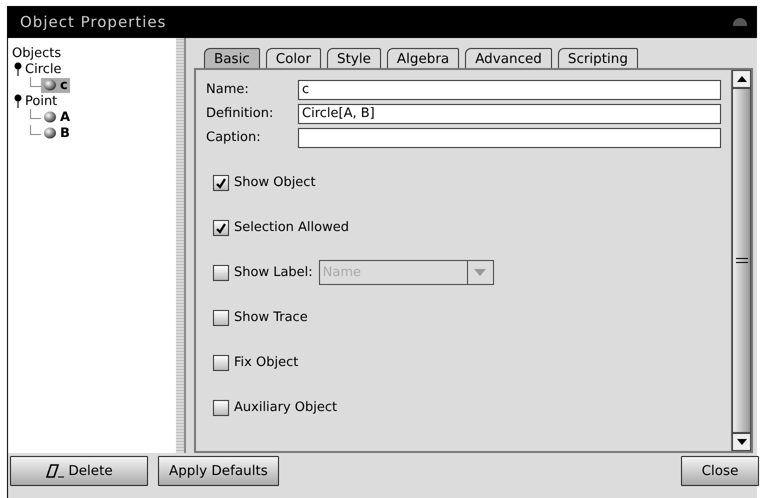  Describe the element at coordinates (234, 138) in the screenshot. I see `field-label: Caption:` at that location.